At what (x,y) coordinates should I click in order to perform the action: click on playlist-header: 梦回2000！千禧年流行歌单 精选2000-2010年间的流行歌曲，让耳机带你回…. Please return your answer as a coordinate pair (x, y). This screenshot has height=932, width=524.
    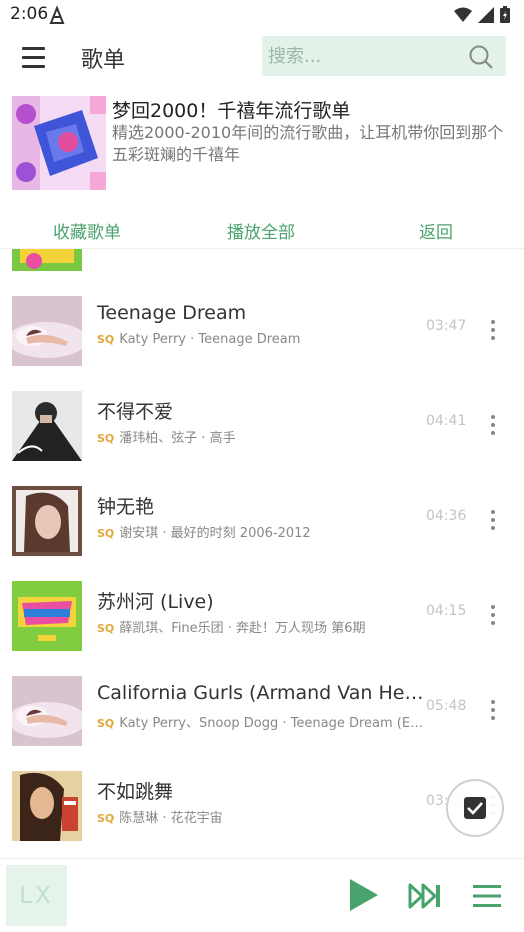
    Looking at the image, I should click on (262, 143).